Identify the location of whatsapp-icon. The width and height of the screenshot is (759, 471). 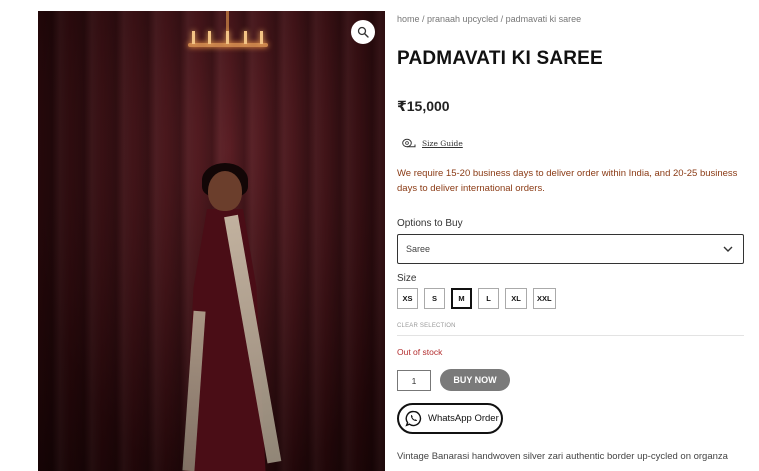
(413, 418).